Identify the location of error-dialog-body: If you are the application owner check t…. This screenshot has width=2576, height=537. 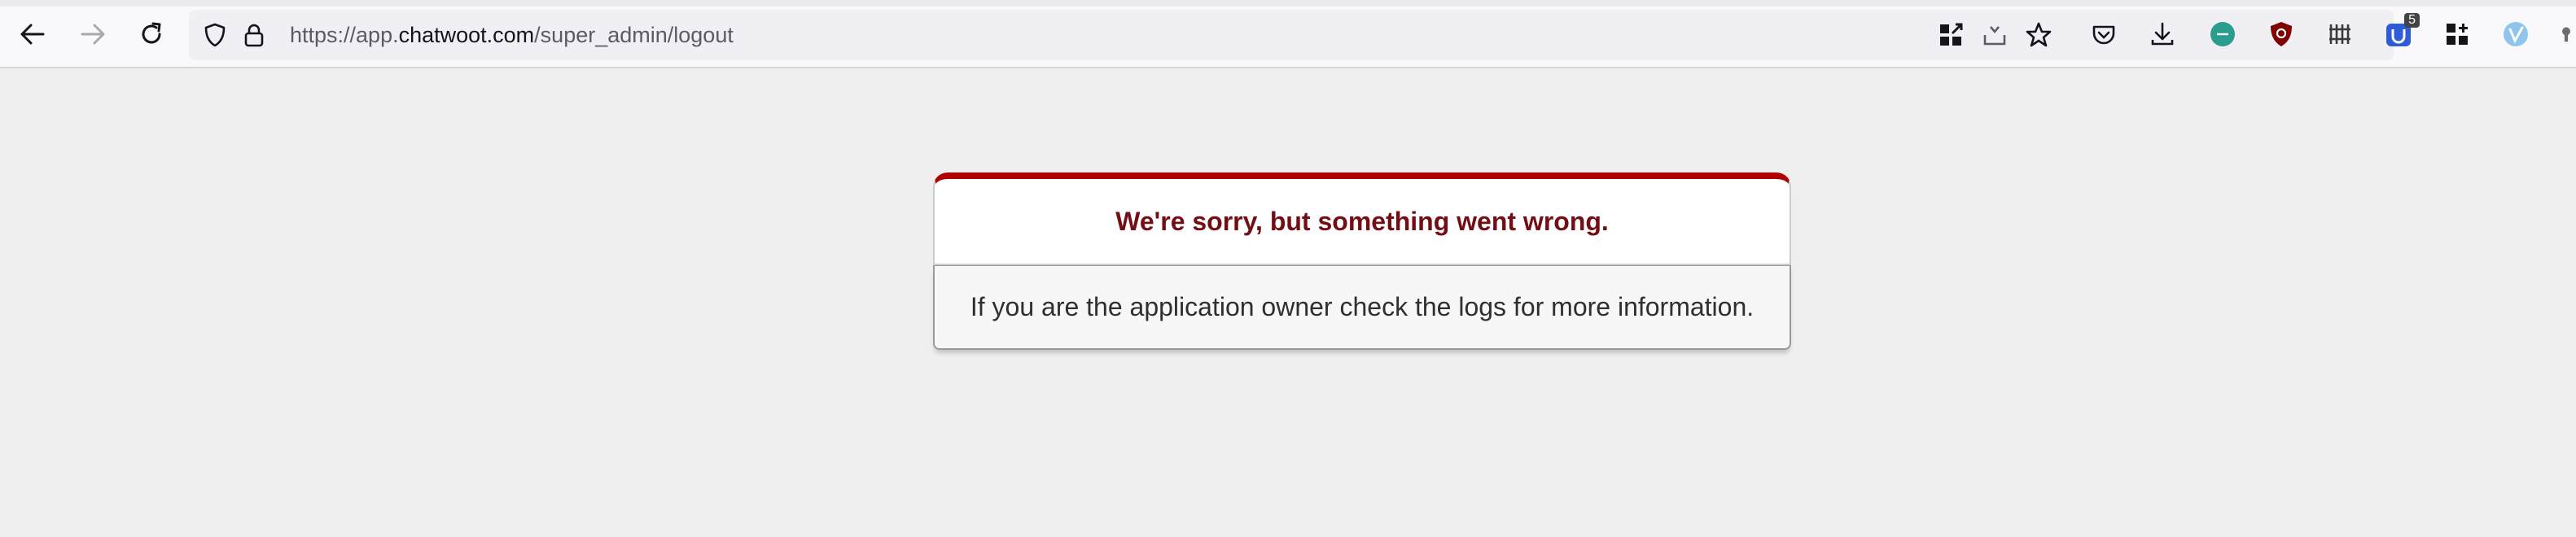
(1362, 307).